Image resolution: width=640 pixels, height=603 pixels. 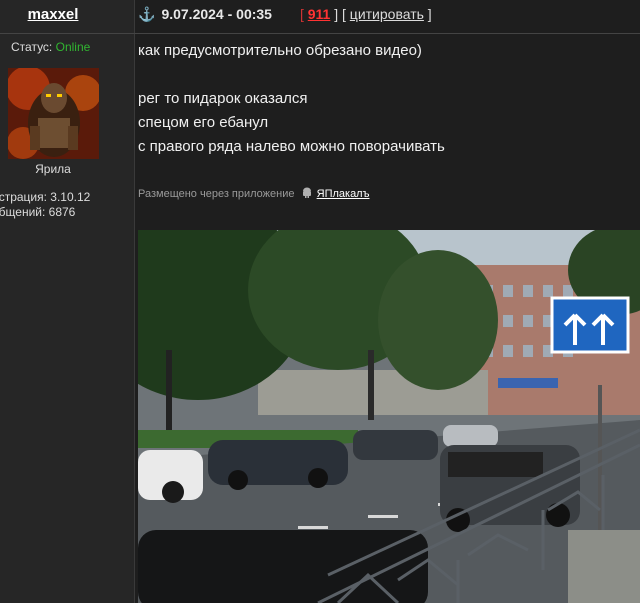 What do you see at coordinates (387, 14) in the screenshot?
I see `quote-link: цитировать` at bounding box center [387, 14].